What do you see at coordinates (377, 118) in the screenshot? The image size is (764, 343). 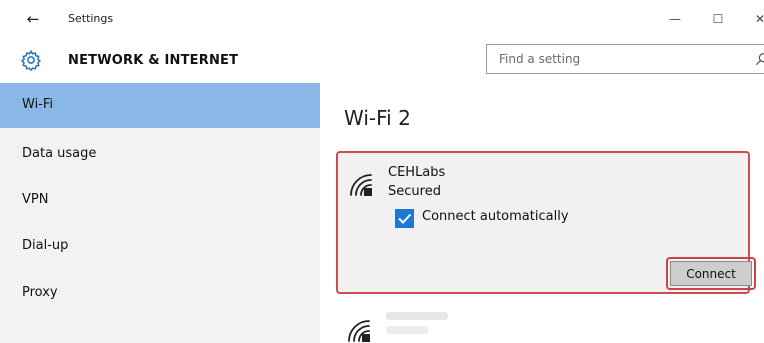 I see `section-title: Wi-Fi 2` at bounding box center [377, 118].